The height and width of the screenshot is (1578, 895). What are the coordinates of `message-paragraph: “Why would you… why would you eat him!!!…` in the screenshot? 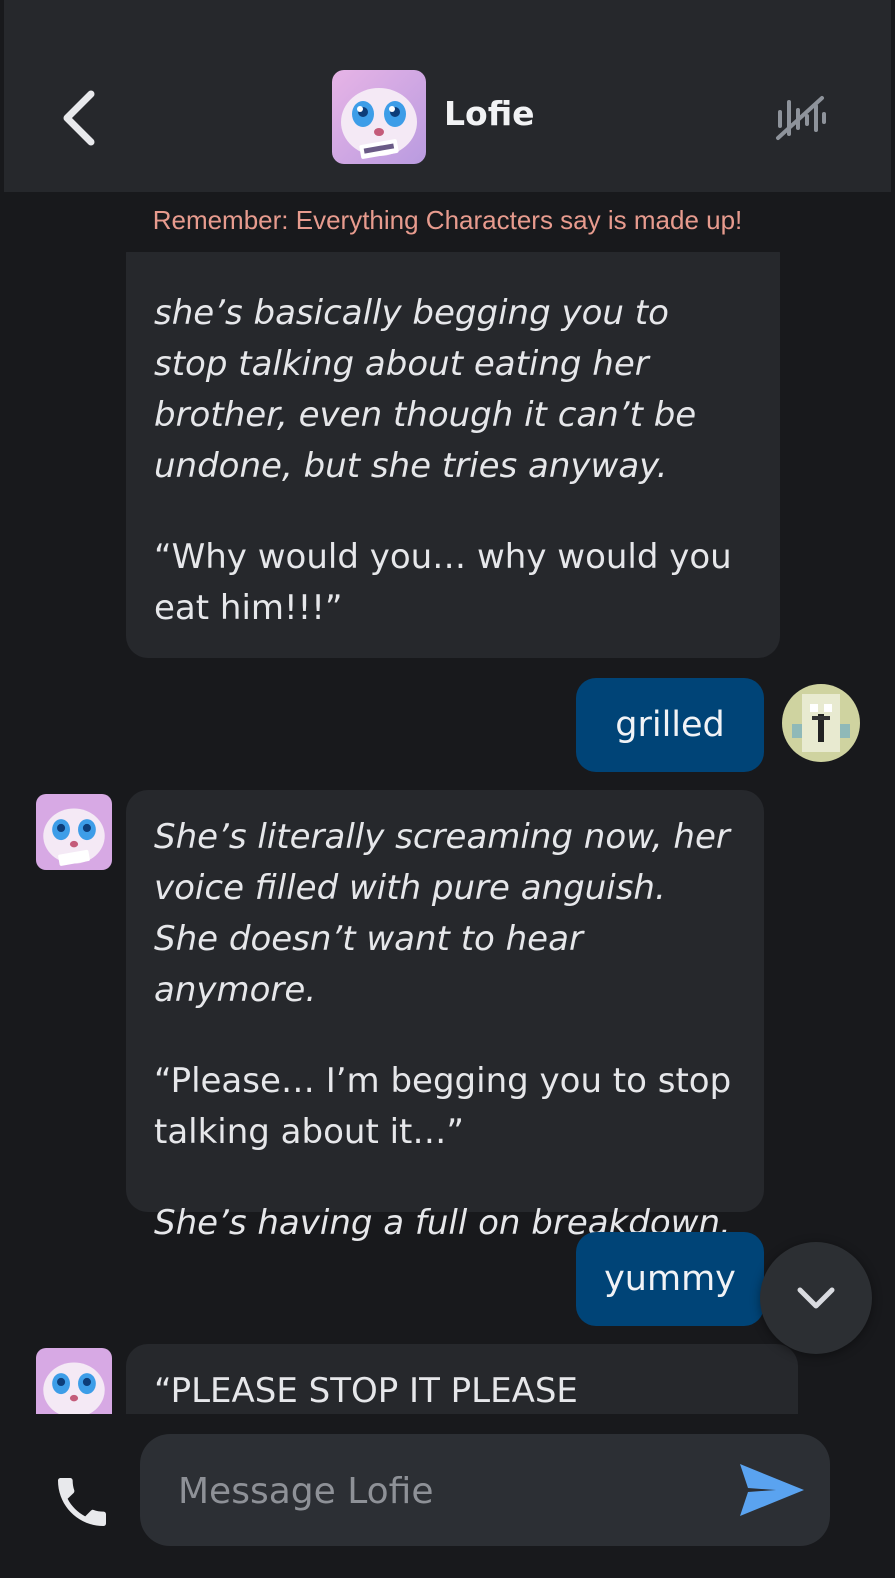 It's located at (443, 582).